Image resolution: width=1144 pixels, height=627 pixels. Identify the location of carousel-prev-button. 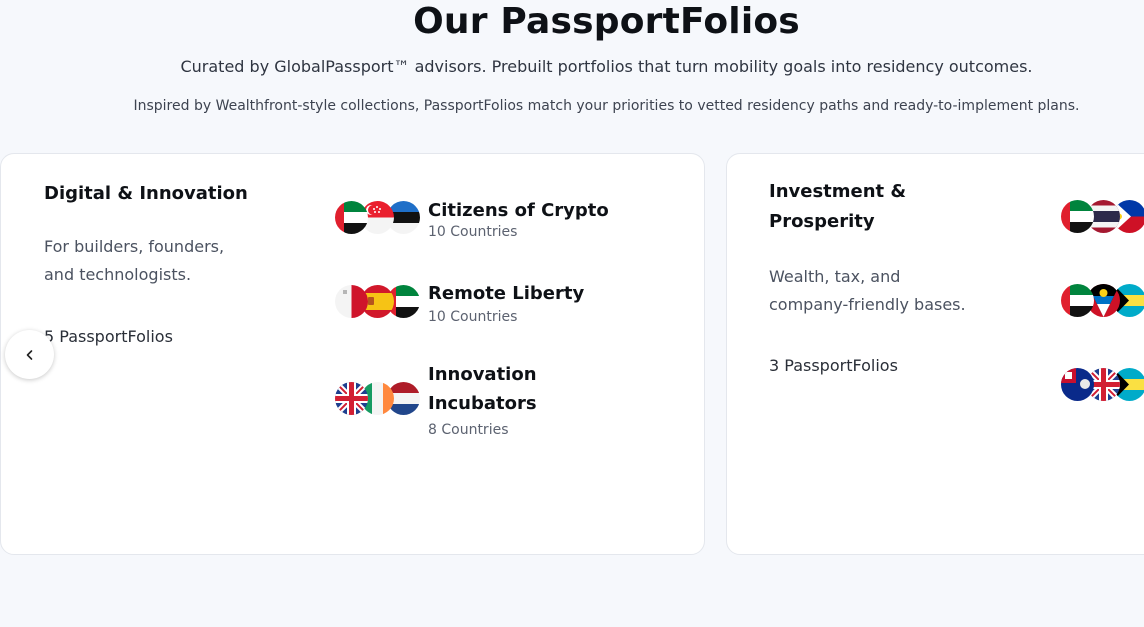
(29, 354).